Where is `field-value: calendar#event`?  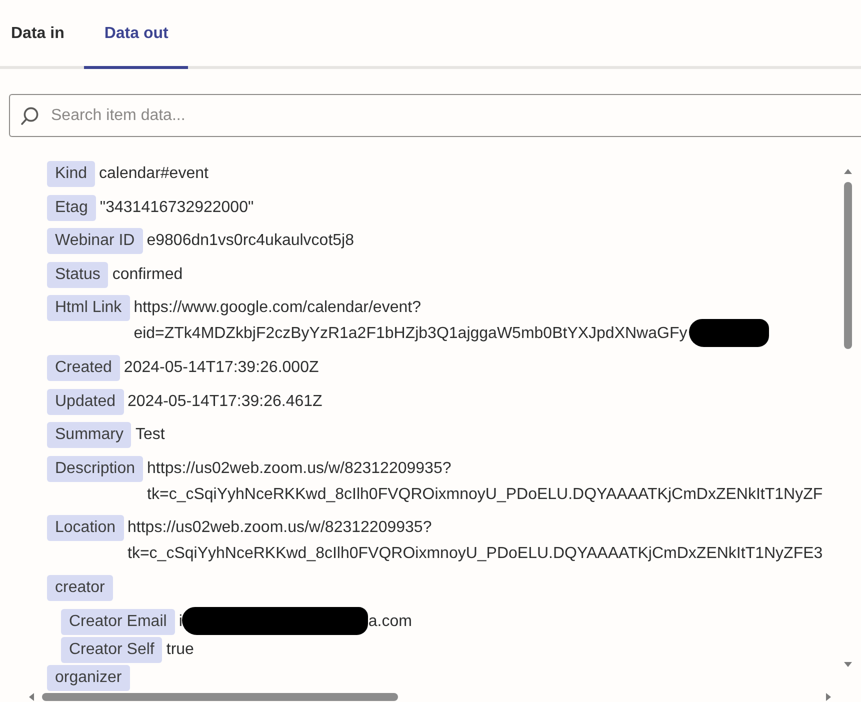
field-value: calendar#event is located at coordinates (153, 174).